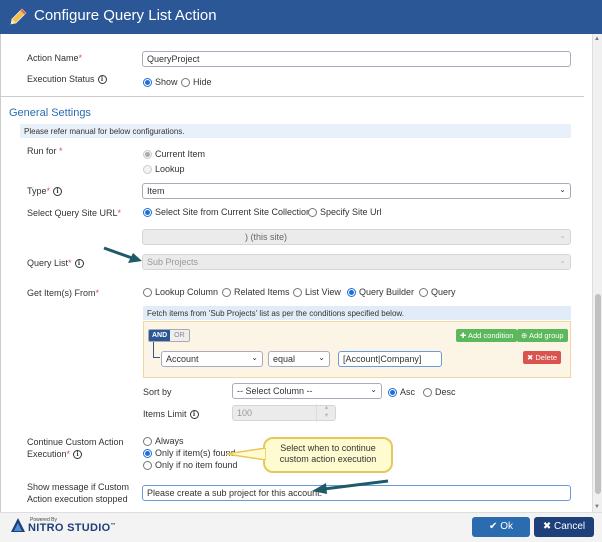 Image resolution: width=602 pixels, height=542 pixels. Describe the element at coordinates (598, 394) in the screenshot. I see `scroll-thumb` at that location.